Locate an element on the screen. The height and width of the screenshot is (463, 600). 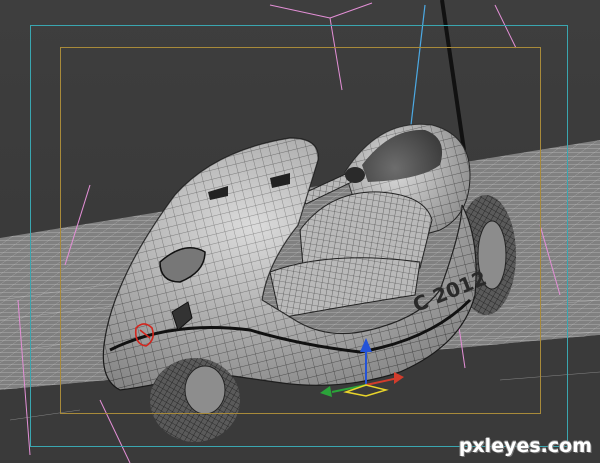
front-wheel is located at coordinates (195, 400).